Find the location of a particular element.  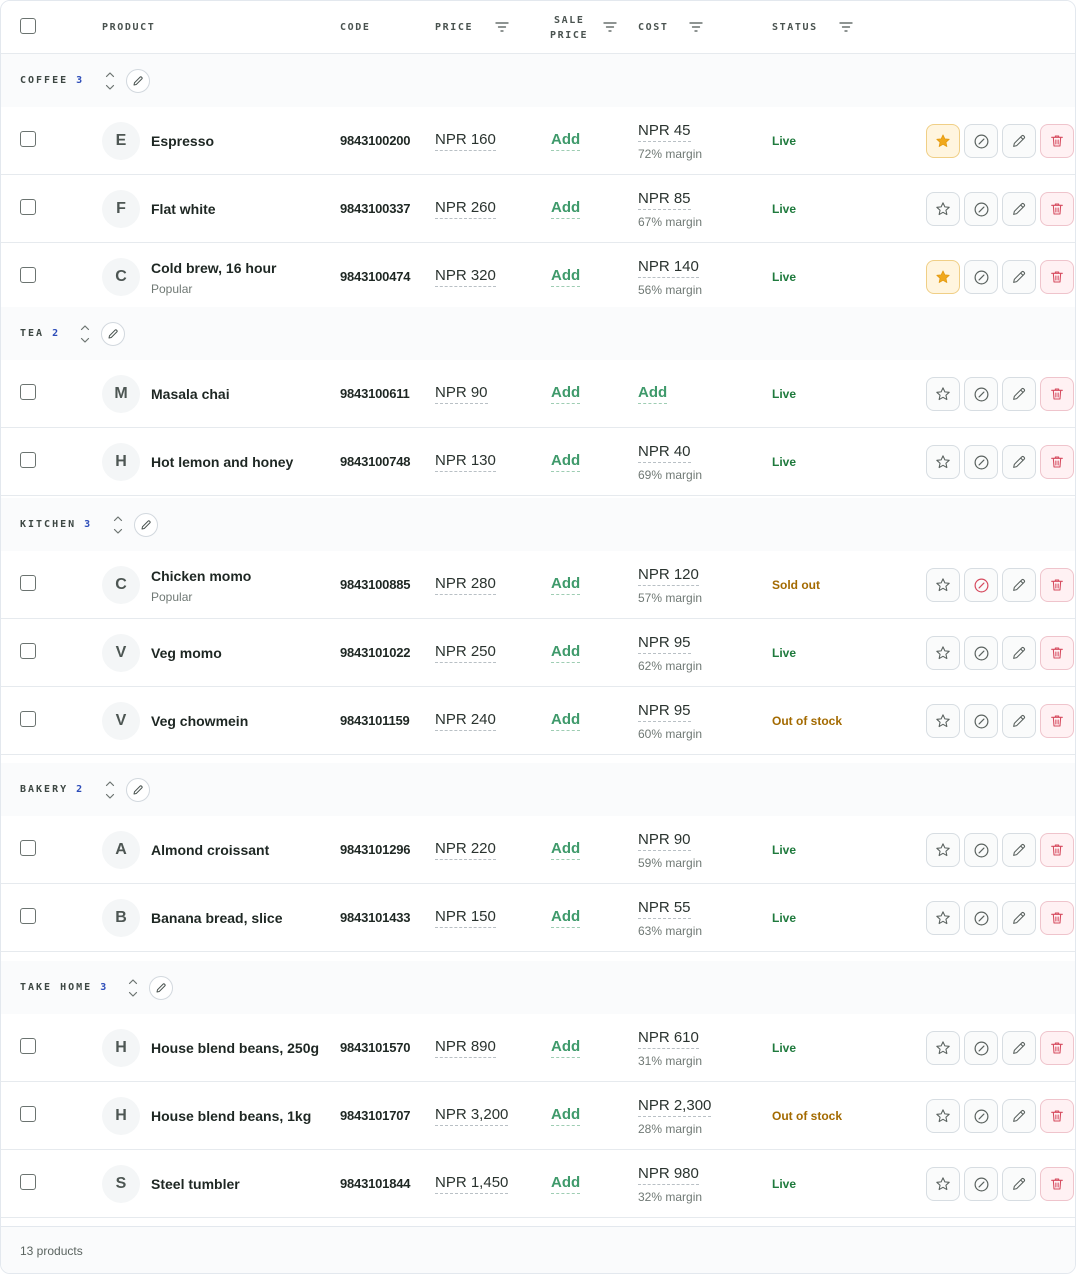

select-all-checkbox is located at coordinates (28, 26).